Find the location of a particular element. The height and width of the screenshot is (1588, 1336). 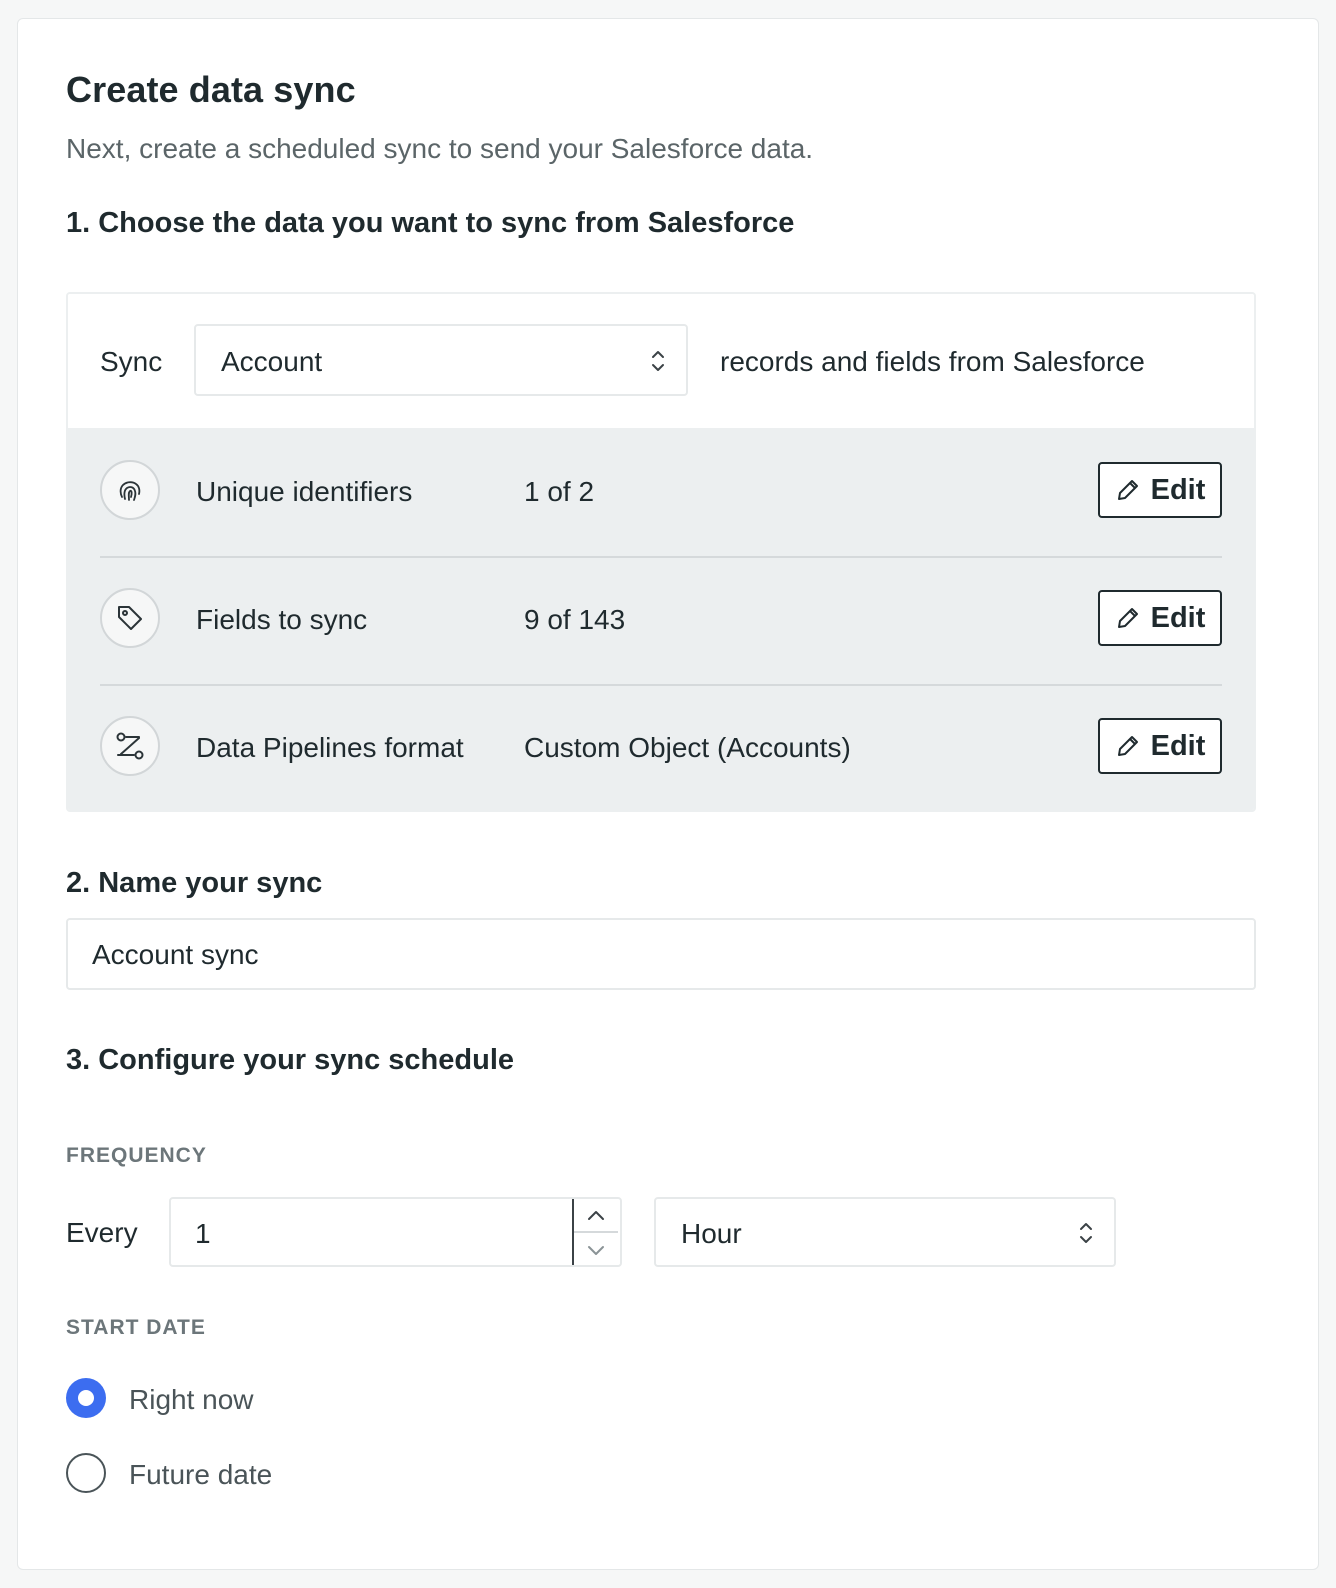

radio-button is located at coordinates (86, 1473).